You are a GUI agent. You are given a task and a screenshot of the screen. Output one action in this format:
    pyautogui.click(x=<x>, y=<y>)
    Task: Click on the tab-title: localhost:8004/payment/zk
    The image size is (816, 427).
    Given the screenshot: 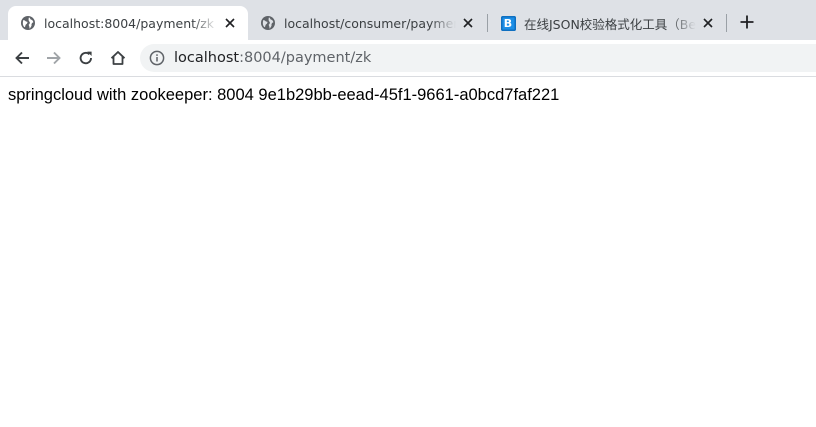 What is the action you would take?
    pyautogui.click(x=129, y=23)
    